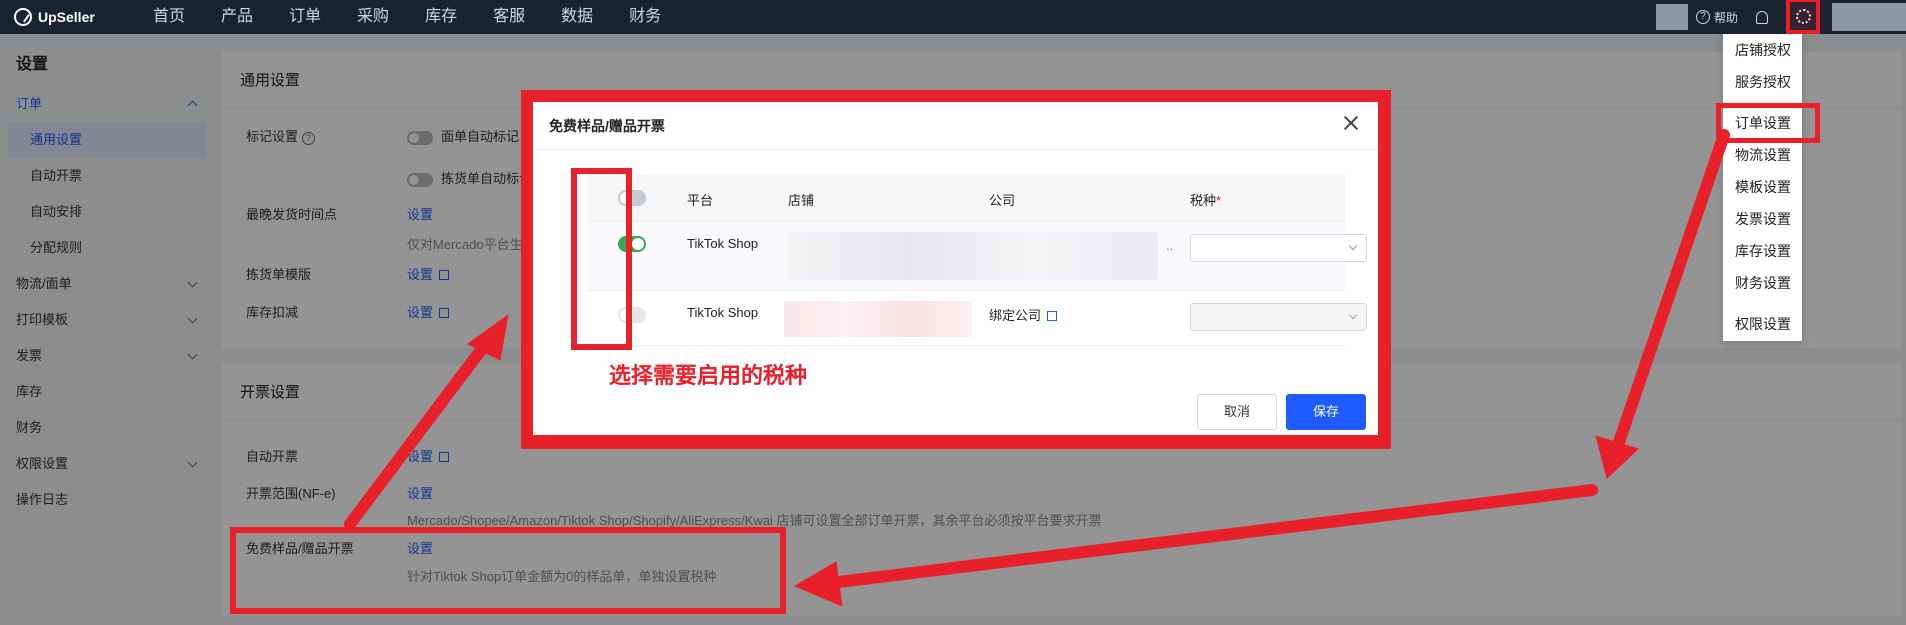 This screenshot has width=1906, height=625. I want to click on menu-item-logistics-settings: 物流设置, so click(1762, 155).